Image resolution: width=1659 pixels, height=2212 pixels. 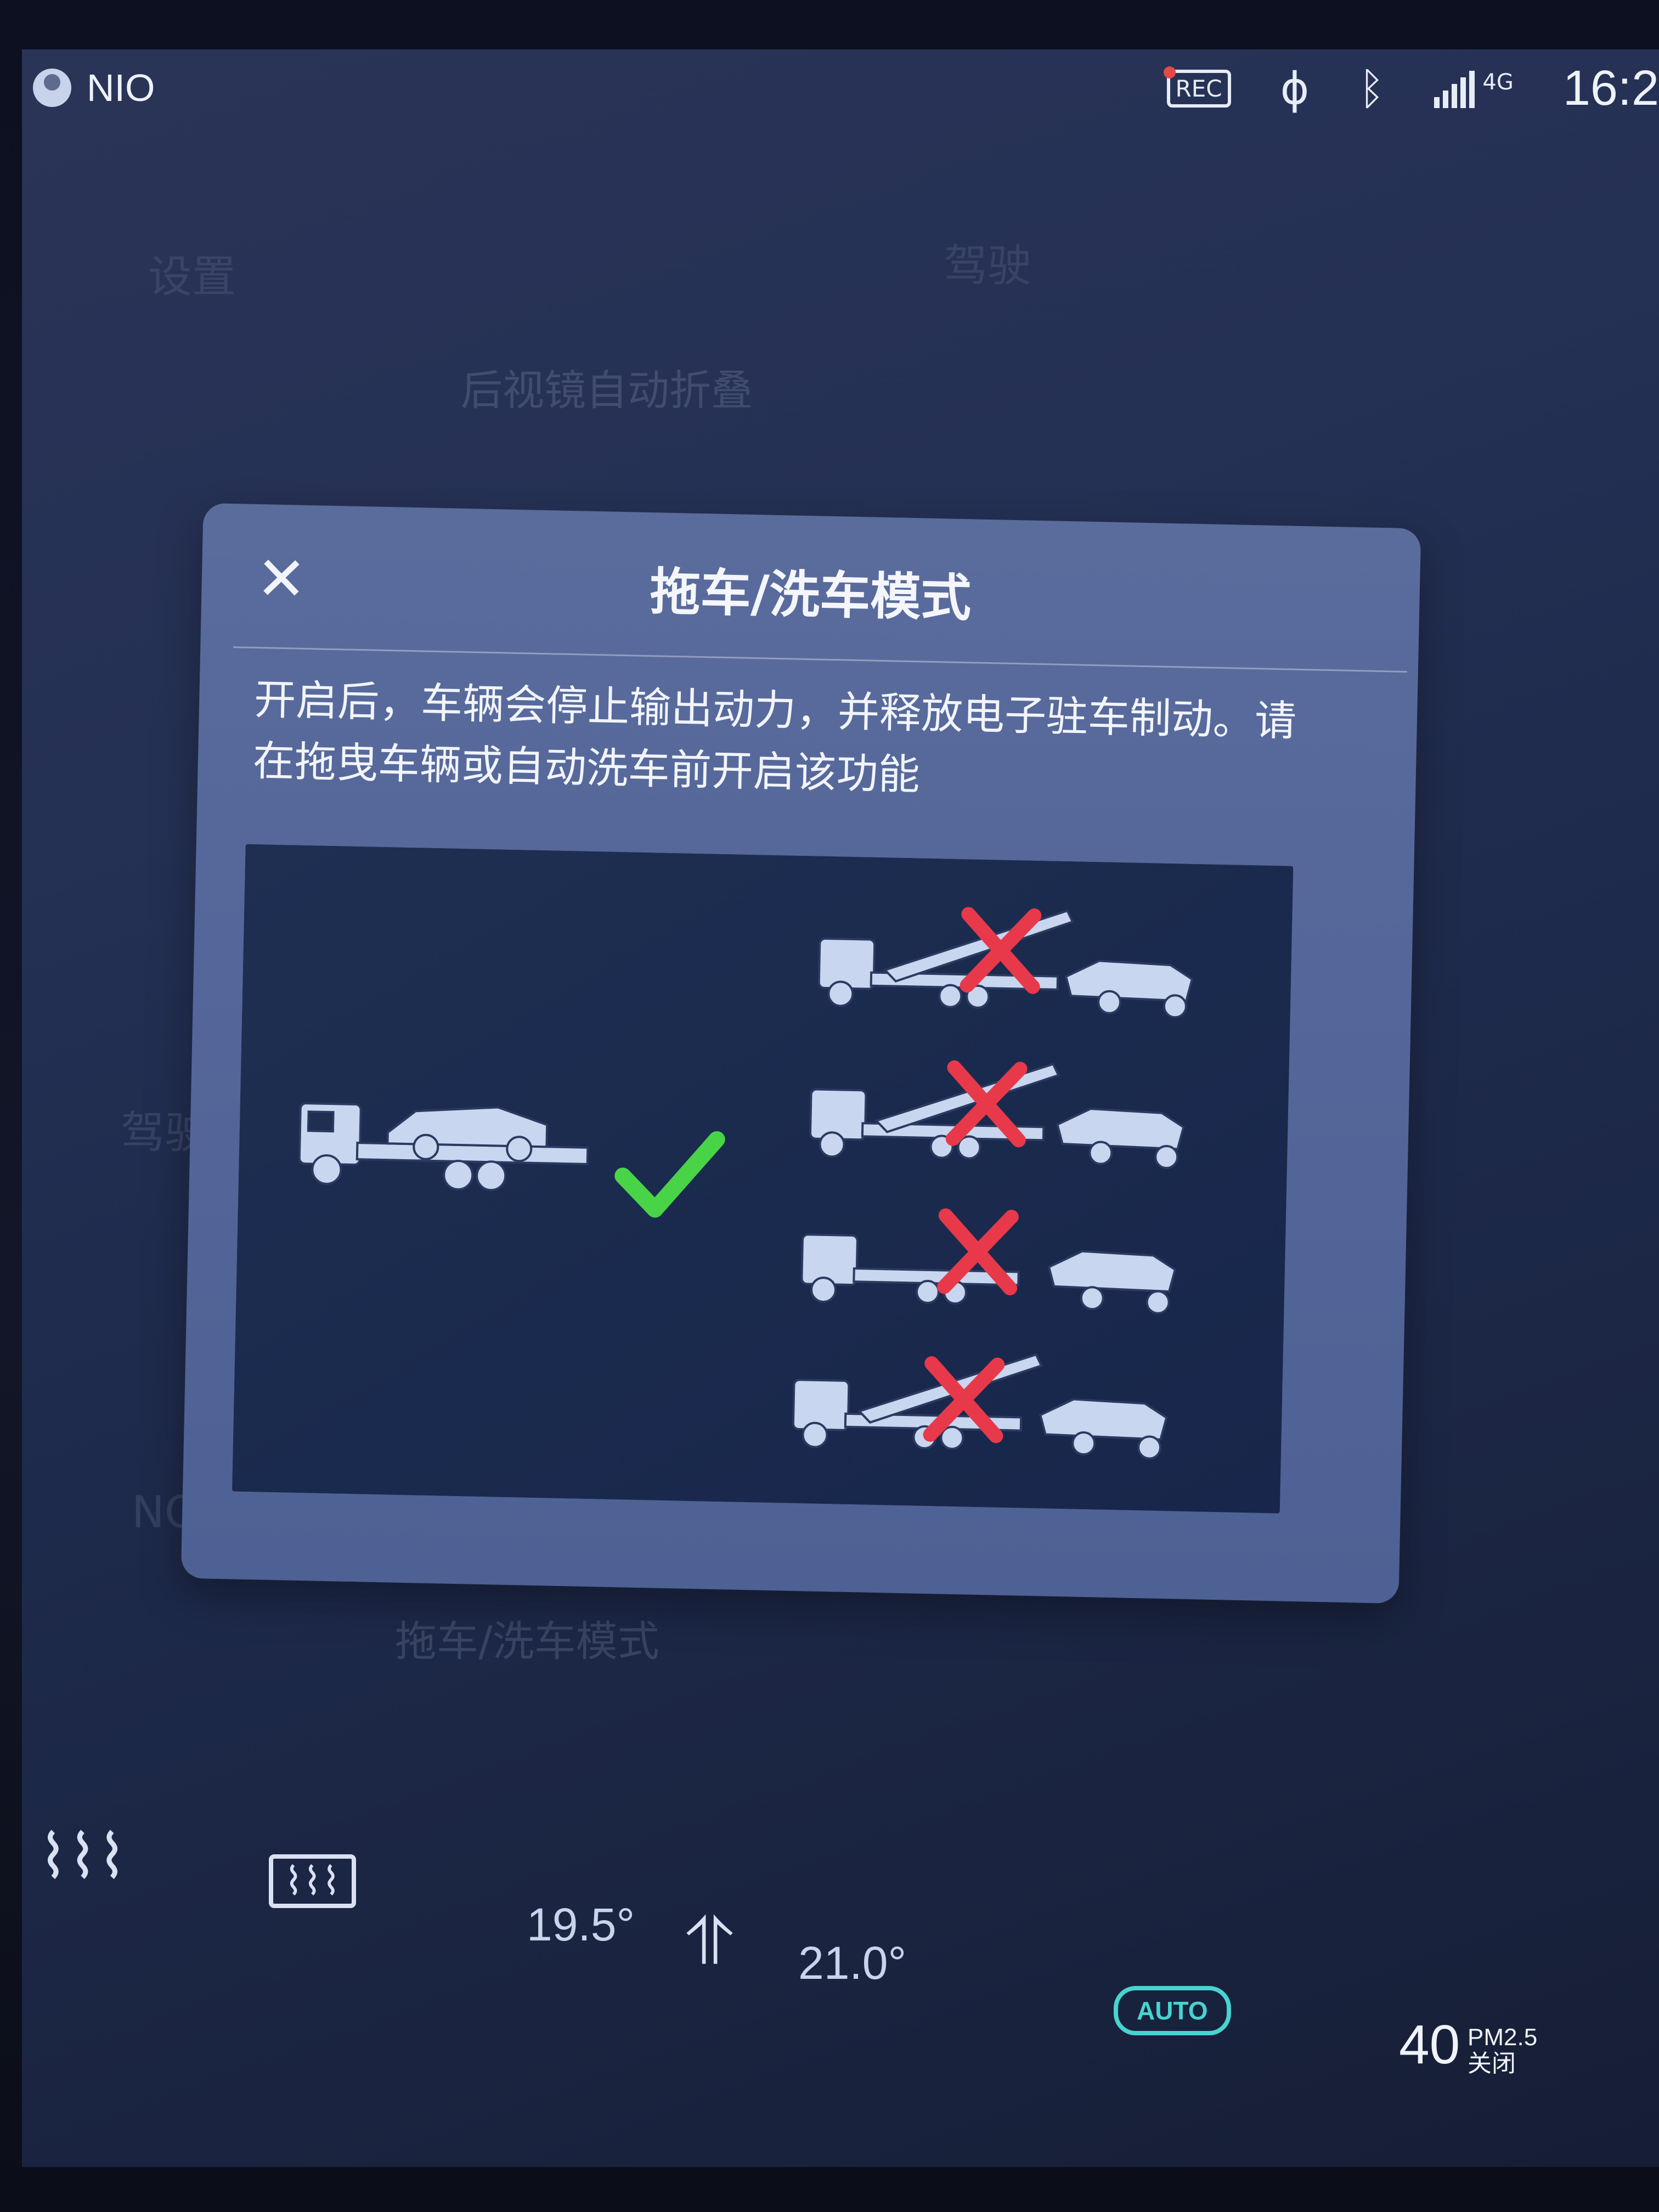 What do you see at coordinates (988, 262) in the screenshot?
I see `tab-driving: 驾驶` at bounding box center [988, 262].